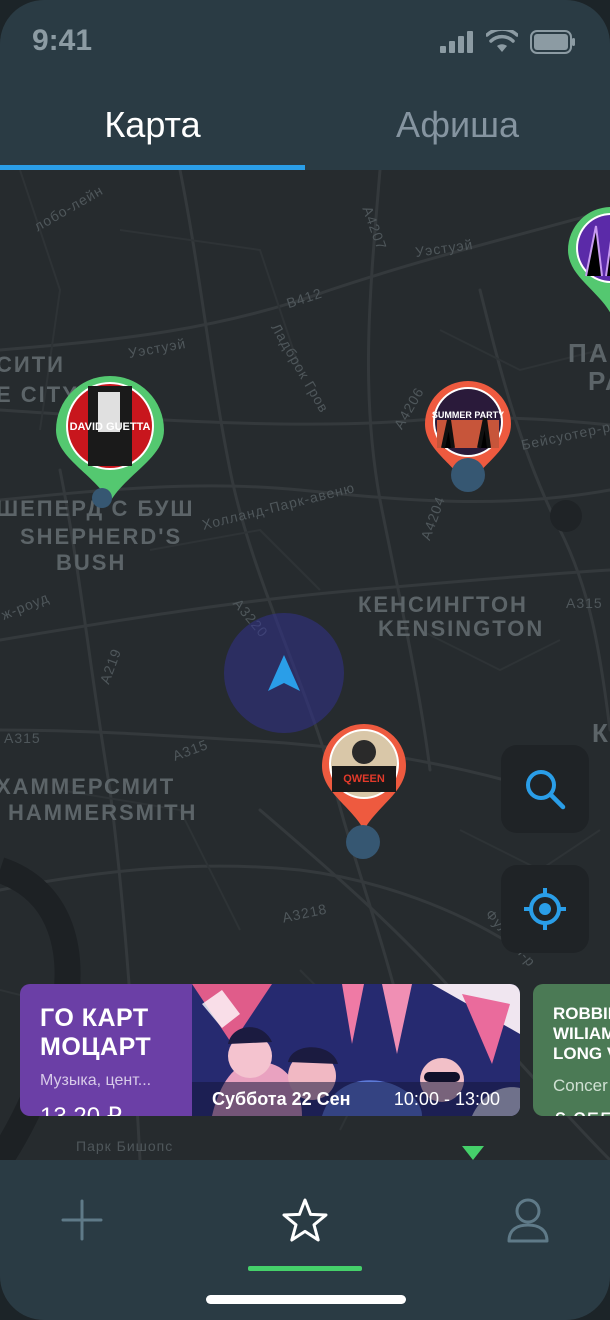 The height and width of the screenshot is (1320, 610). I want to click on signal-icon, so click(456, 42).